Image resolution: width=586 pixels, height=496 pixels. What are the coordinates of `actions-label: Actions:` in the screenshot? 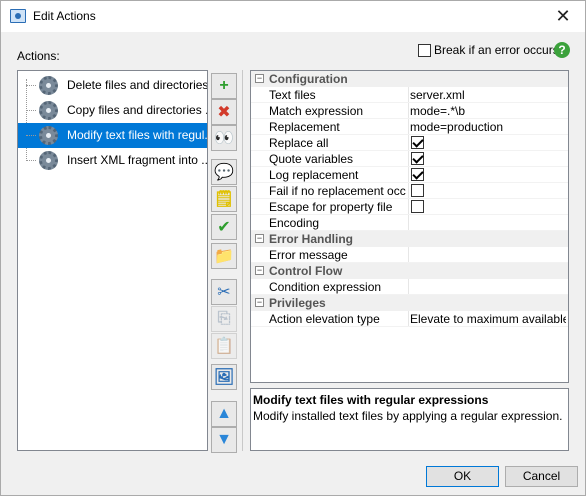 It's located at (38, 56).